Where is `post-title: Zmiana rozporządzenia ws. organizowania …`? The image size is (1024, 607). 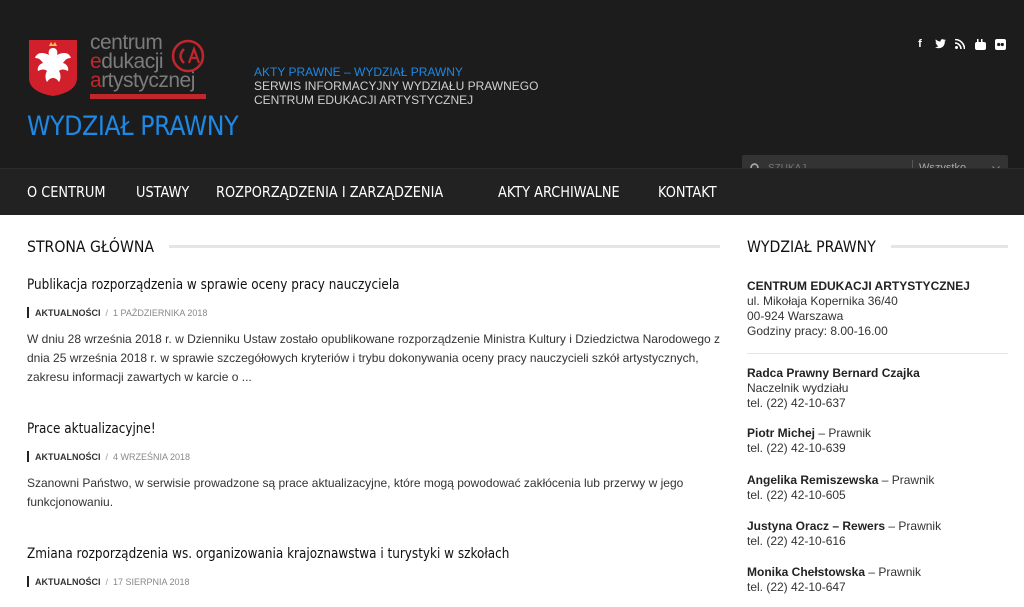
post-title: Zmiana rozporządzenia ws. organizowania … is located at coordinates (325, 554).